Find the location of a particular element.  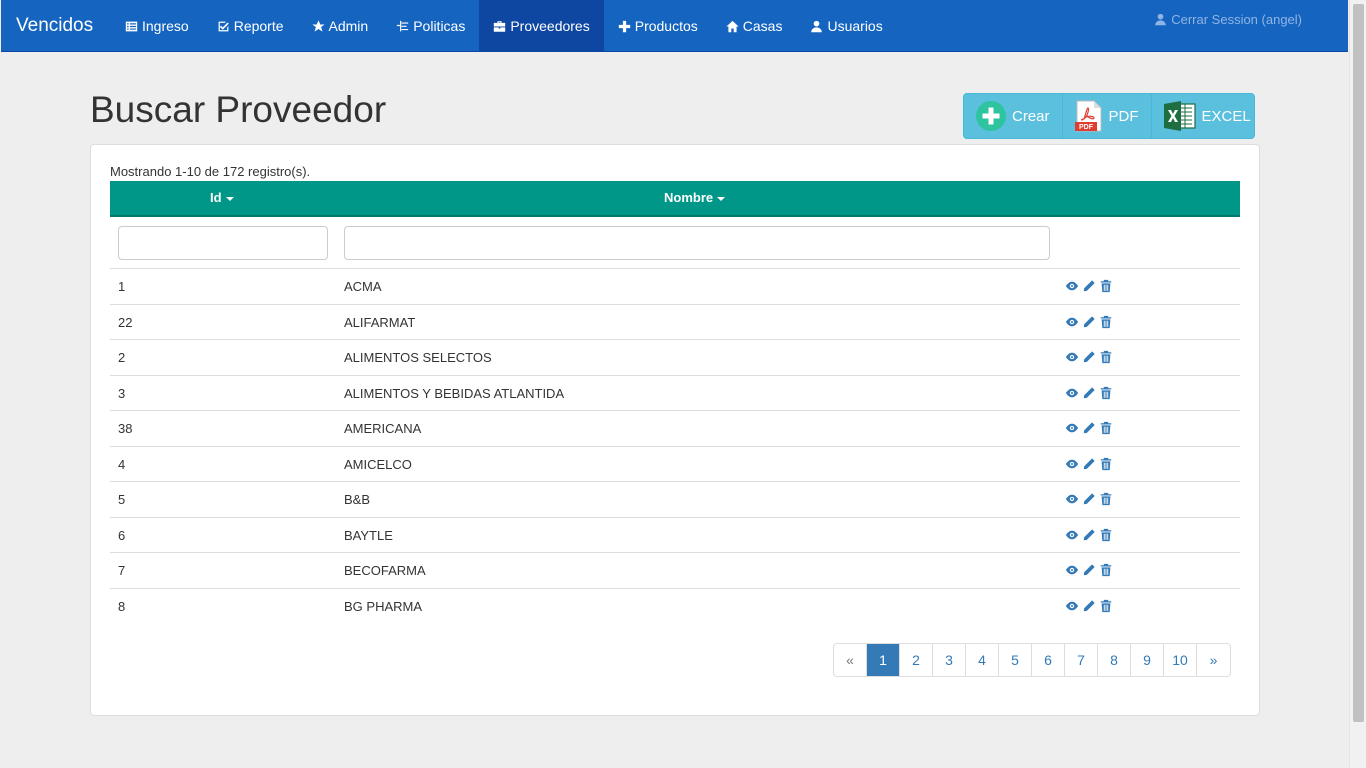

nav-item-proveedores: Proveedores is located at coordinates (541, 26).